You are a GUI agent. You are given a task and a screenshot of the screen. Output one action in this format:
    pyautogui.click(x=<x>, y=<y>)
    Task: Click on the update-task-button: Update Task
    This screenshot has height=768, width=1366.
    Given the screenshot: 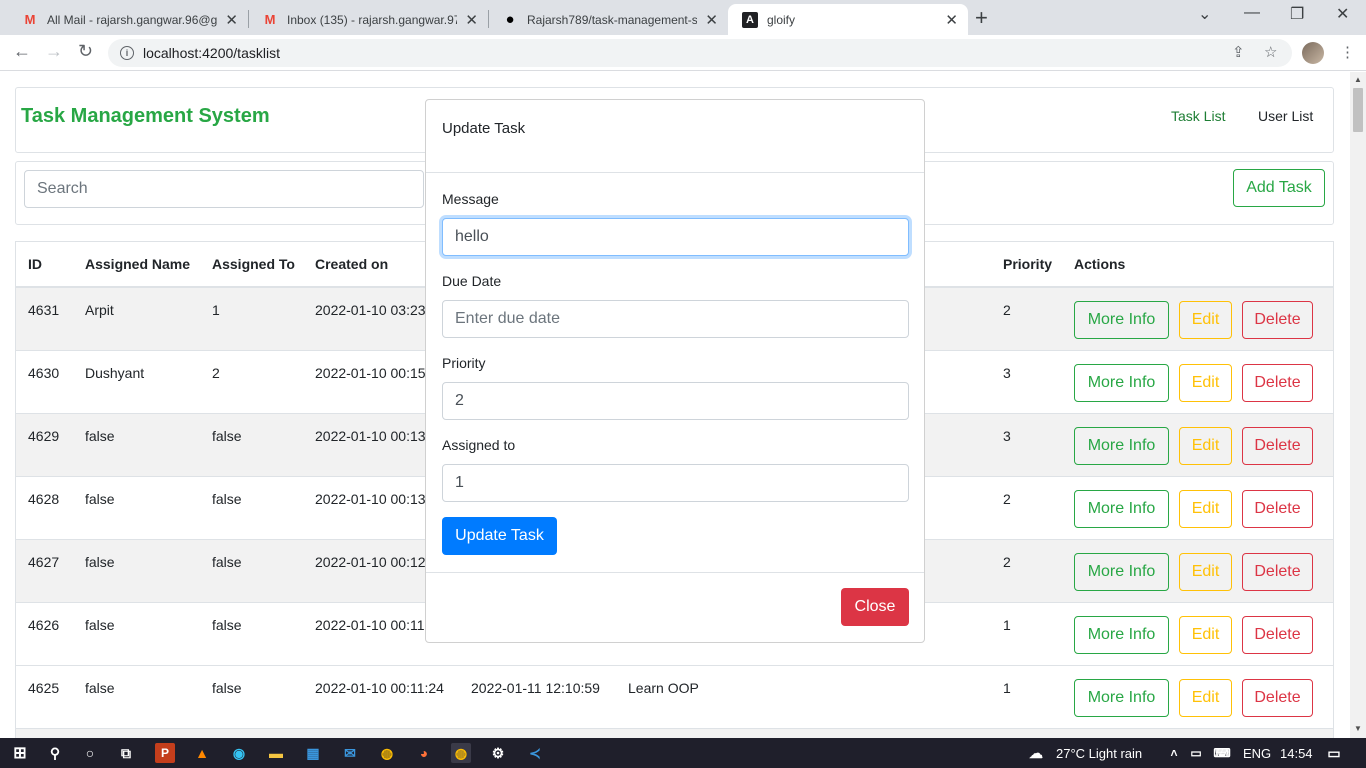 What is the action you would take?
    pyautogui.click(x=499, y=536)
    